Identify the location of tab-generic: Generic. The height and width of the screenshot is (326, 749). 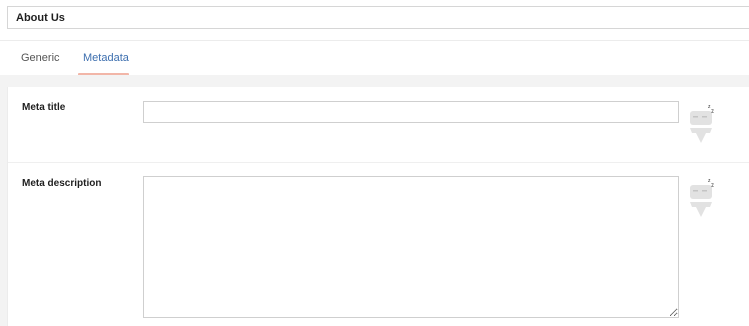
(40, 58).